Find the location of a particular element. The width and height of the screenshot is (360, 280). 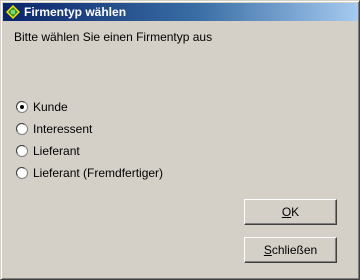

radio-label: Lieferant (Fremdfertiger) is located at coordinates (98, 173).